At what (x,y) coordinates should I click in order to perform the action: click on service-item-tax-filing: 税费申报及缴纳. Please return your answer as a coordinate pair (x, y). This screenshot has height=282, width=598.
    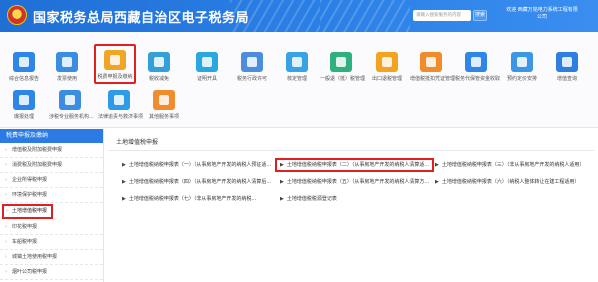
    Looking at the image, I should click on (115, 64).